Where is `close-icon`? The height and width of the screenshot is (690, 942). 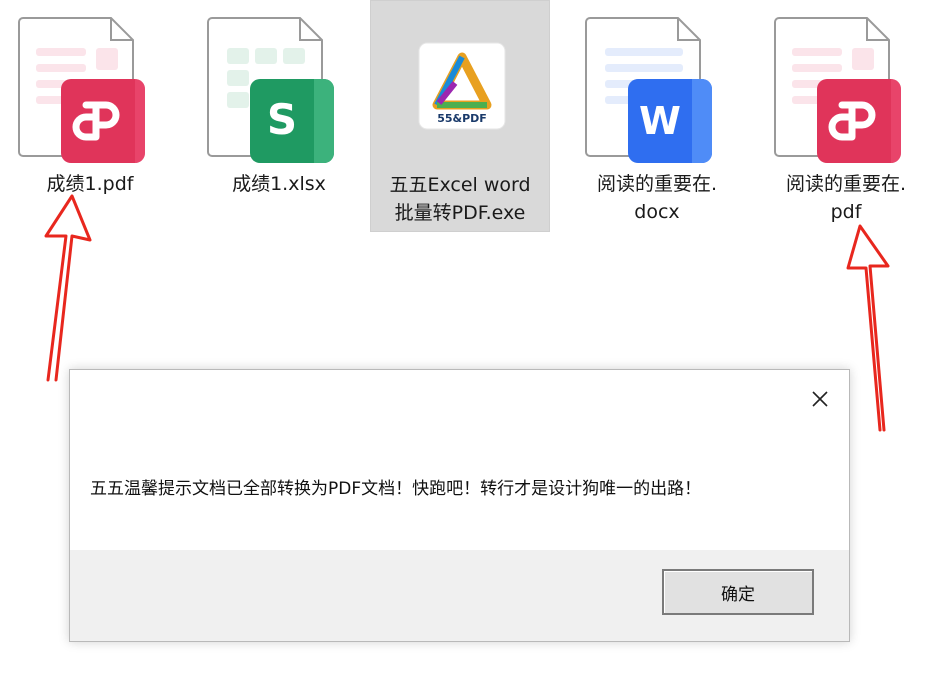 close-icon is located at coordinates (820, 399).